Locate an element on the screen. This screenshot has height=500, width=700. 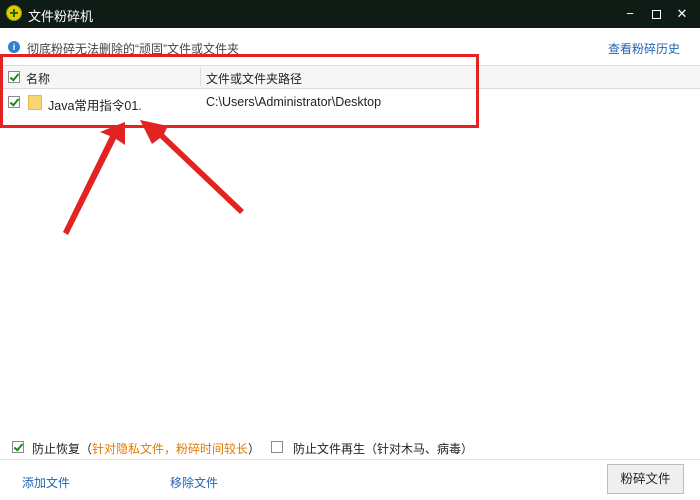
maximize-button is located at coordinates (656, 14).